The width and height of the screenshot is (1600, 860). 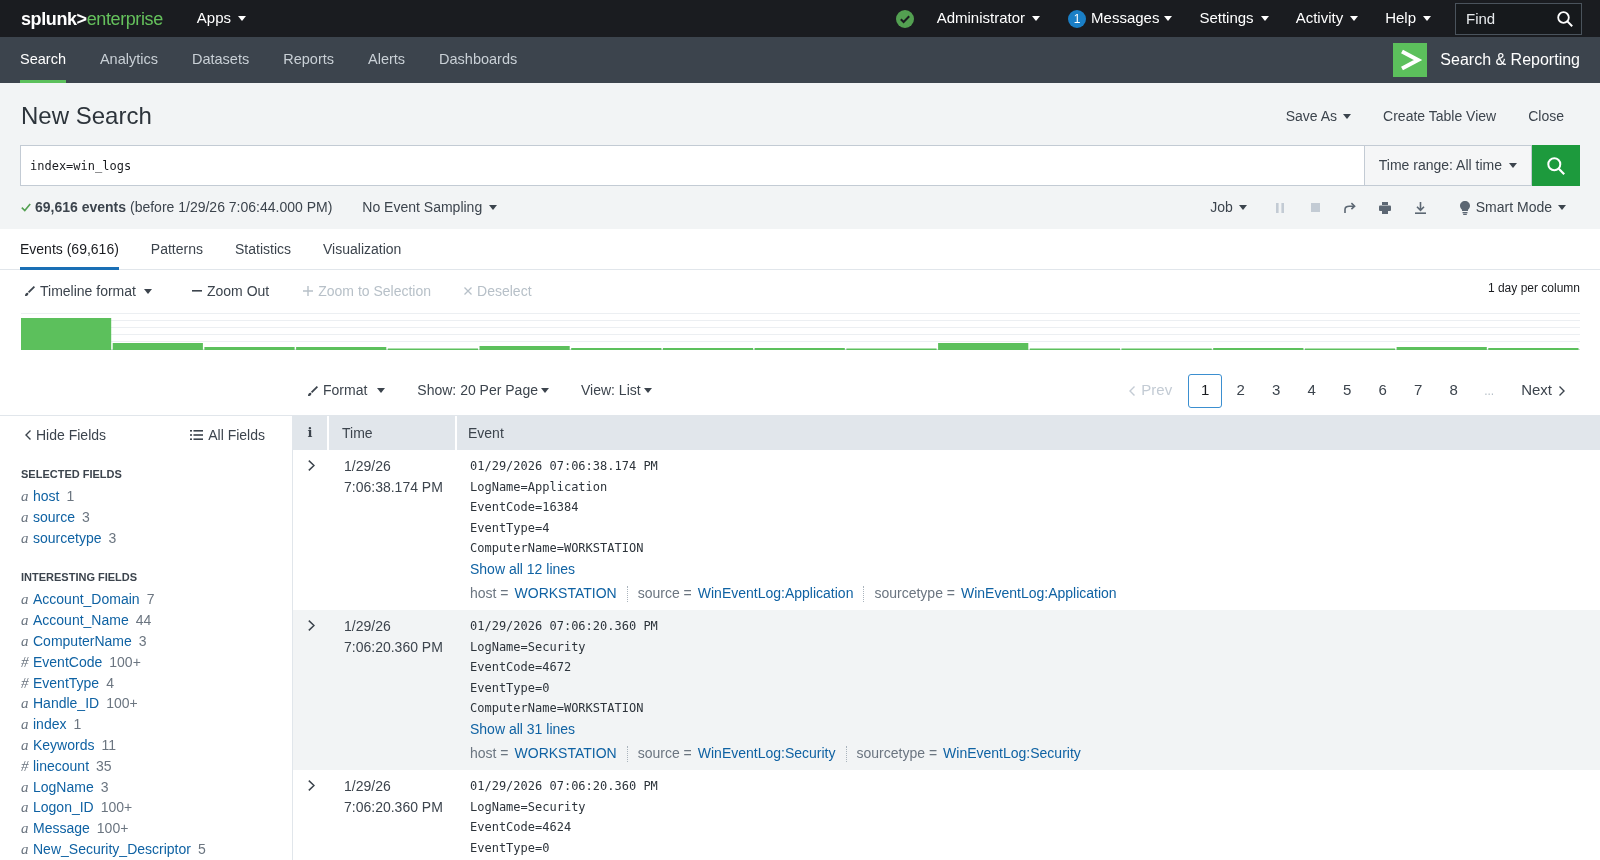 I want to click on field-count: 3, so click(x=142, y=641).